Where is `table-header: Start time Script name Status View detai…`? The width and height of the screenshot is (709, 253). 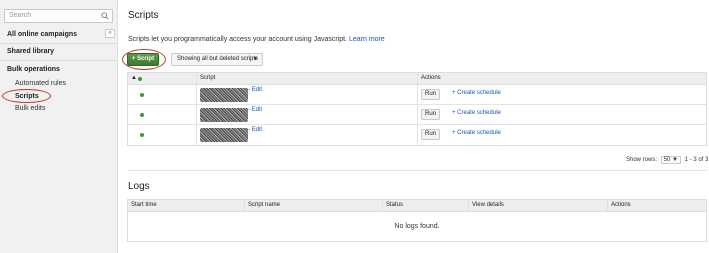
table-header: Start time Script name Status View detai… is located at coordinates (417, 206).